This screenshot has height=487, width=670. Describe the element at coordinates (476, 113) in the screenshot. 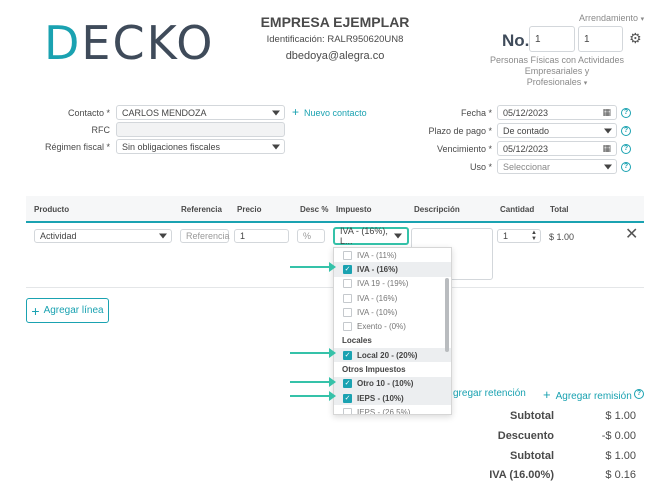

I see `date-label: Fecha *` at that location.